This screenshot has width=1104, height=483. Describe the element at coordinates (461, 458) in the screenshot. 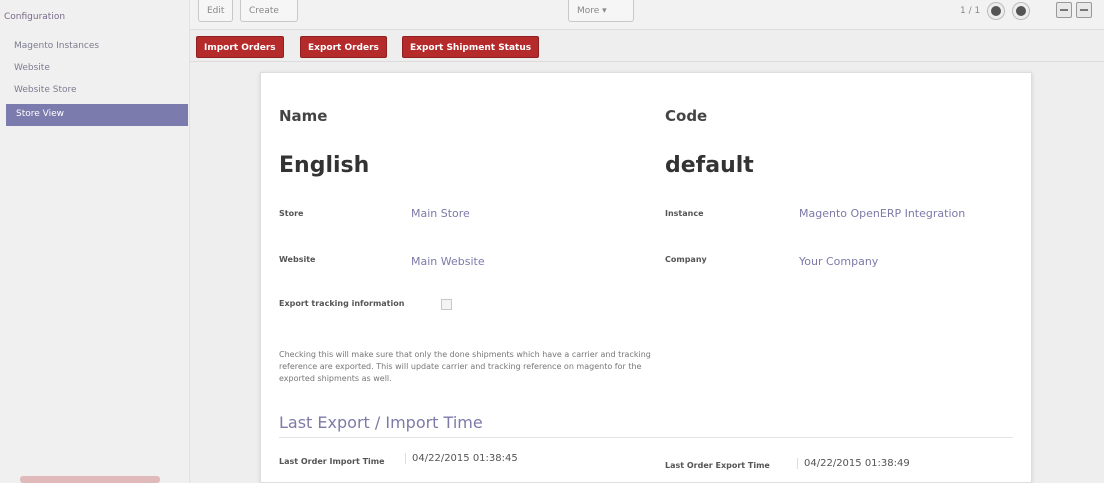

I see `last-order-import-time-value: 04/22/2015 01:38:45` at that location.